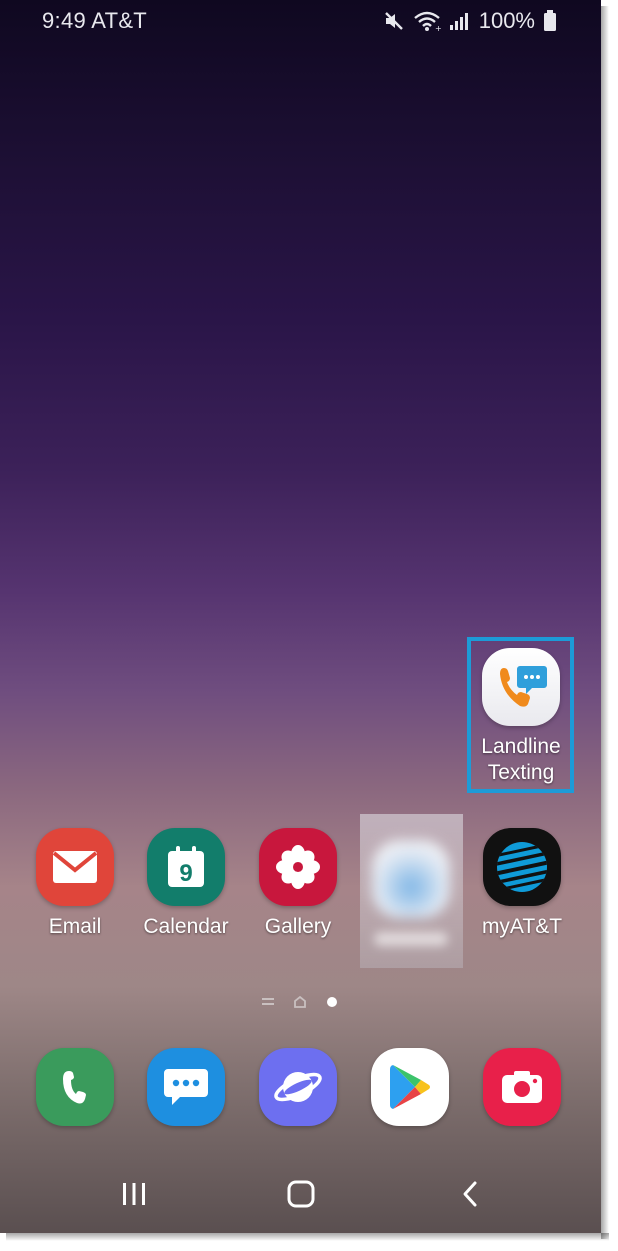 The height and width of the screenshot is (1251, 618). I want to click on email-icon, so click(75, 867).